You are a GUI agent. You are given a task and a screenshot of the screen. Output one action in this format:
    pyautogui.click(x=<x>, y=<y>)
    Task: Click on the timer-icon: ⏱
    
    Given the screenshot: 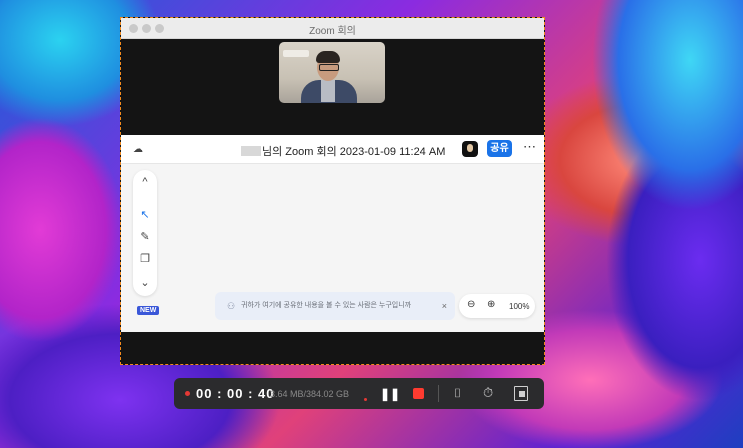 What is the action you would take?
    pyautogui.click(x=488, y=393)
    